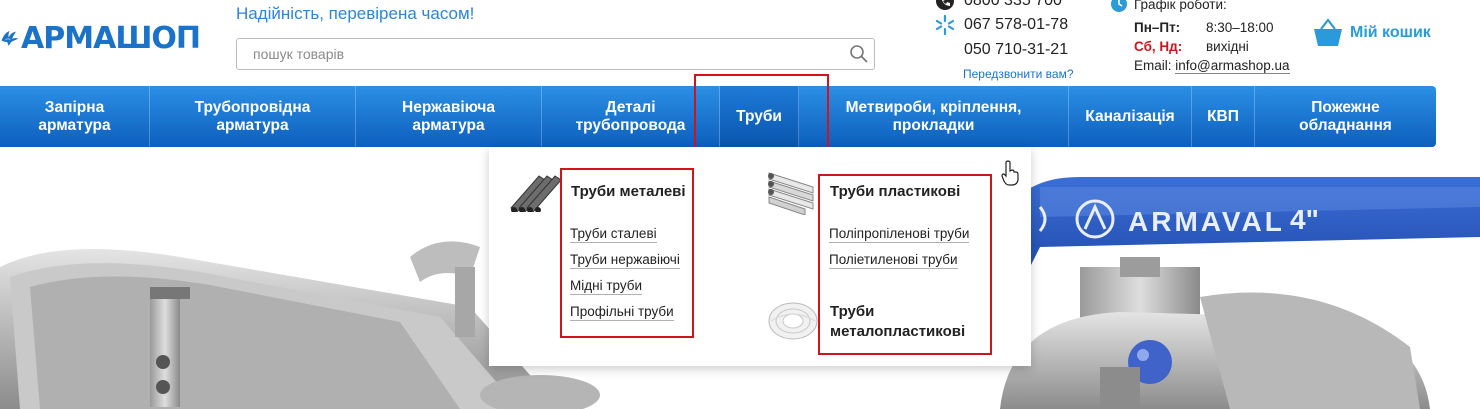 The image size is (1480, 409). I want to click on nav-item-label: Трубопровідна арматура, so click(252, 116).